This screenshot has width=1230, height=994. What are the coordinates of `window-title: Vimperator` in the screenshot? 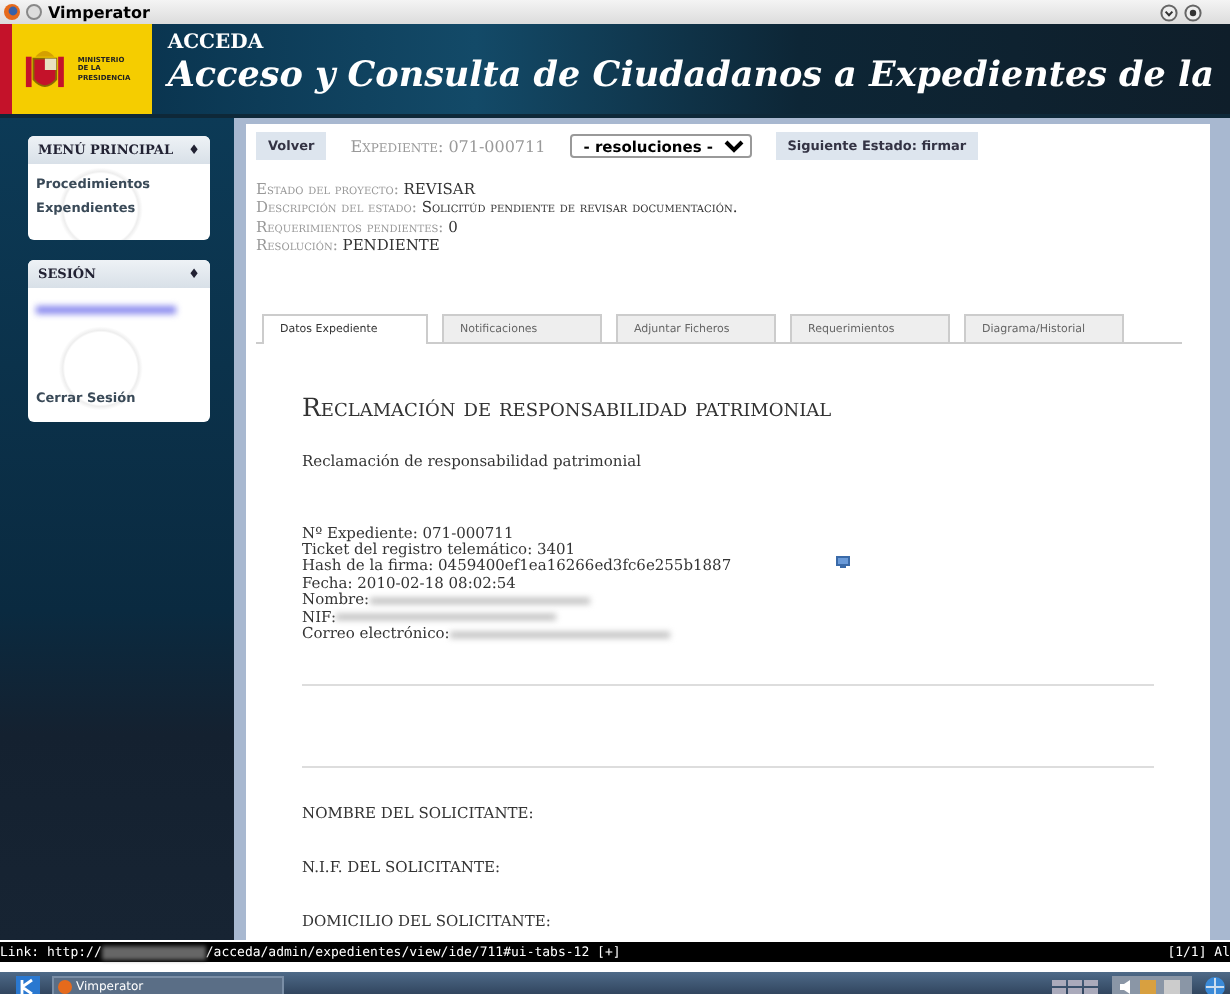 It's located at (99, 12).